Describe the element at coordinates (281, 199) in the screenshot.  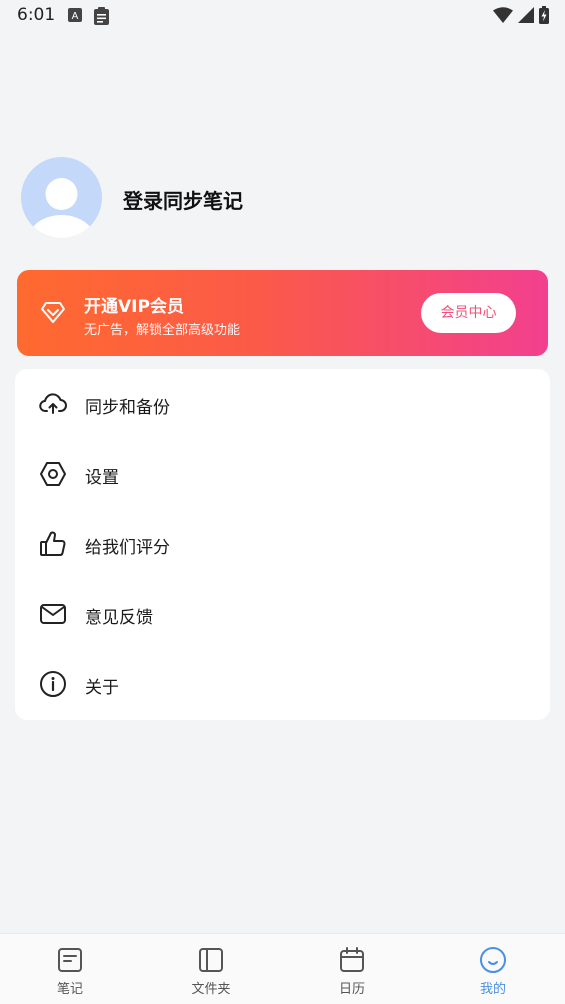
I see `profile-header: 登录同步笔记` at that location.